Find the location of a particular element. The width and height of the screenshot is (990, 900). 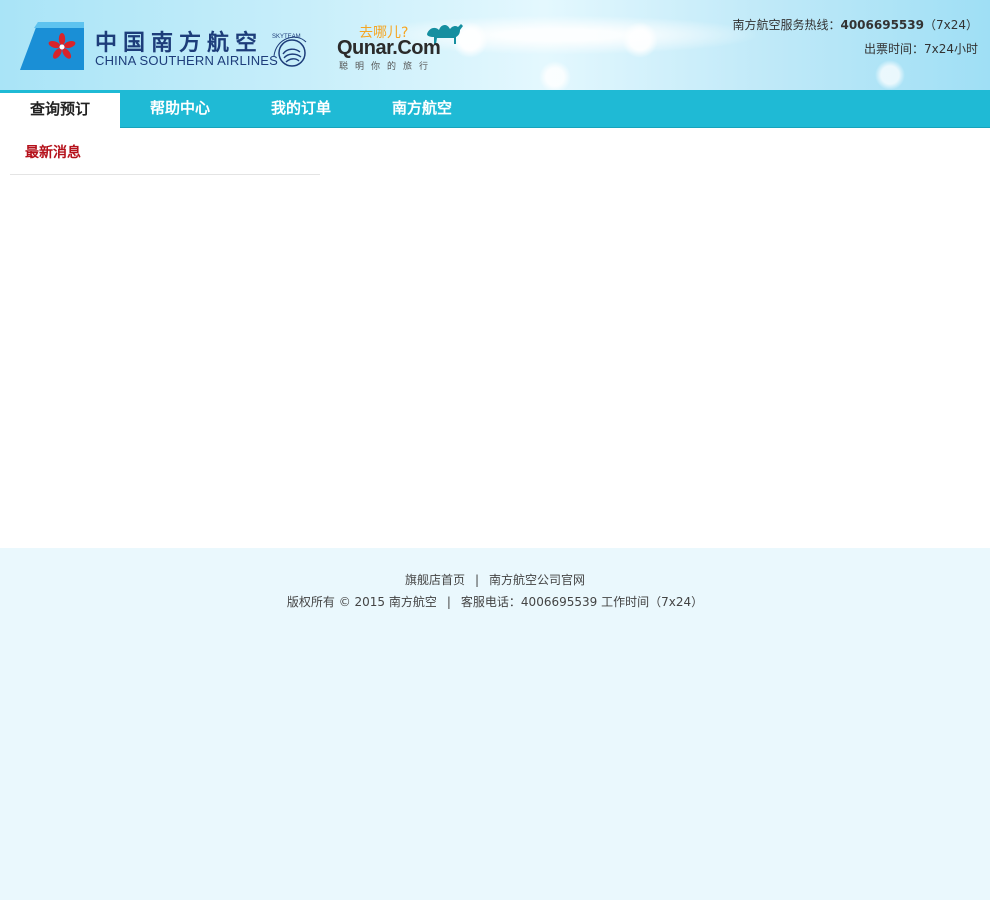

latest-news-title: 最新消息 is located at coordinates (53, 153).